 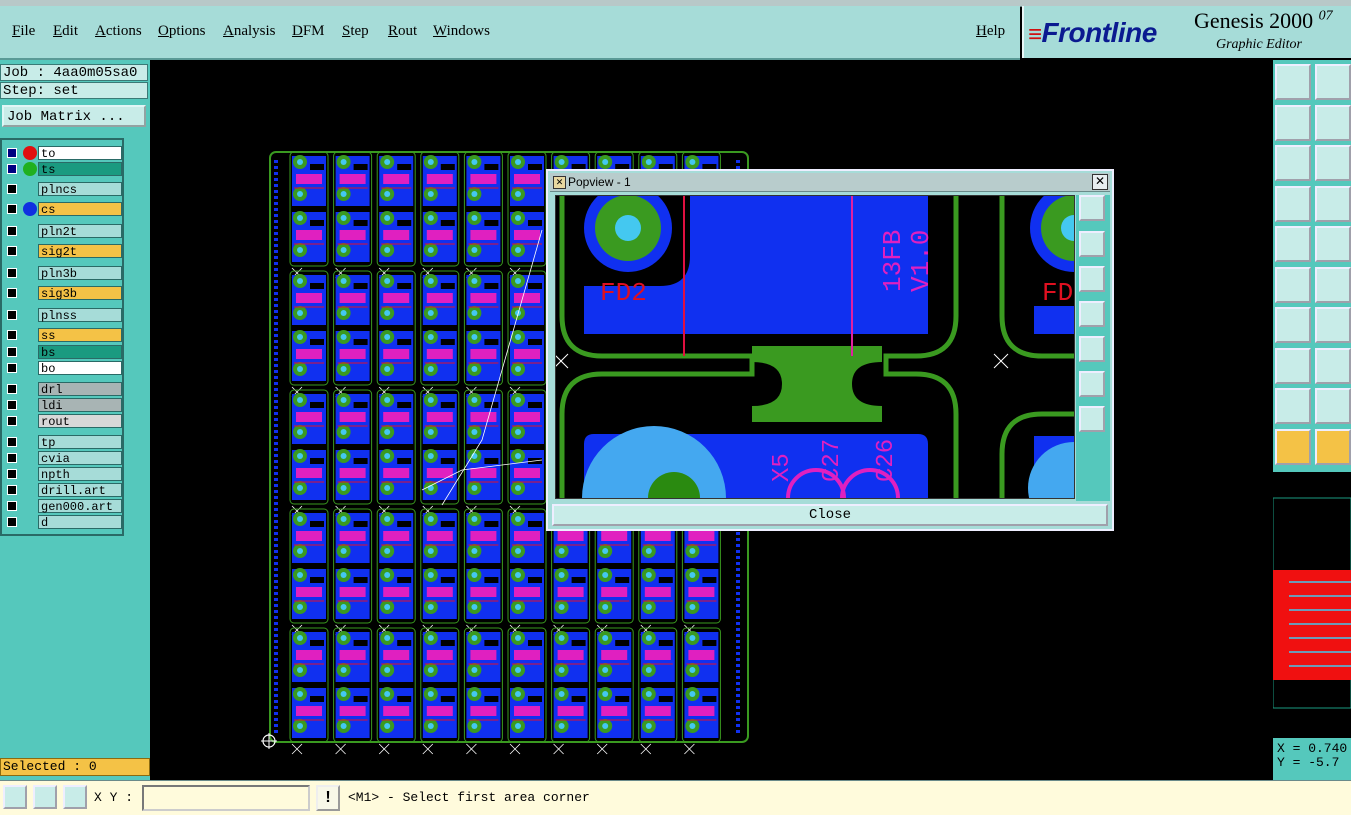 What do you see at coordinates (63, 405) in the screenshot?
I see `layer-row-ldi: ldi` at bounding box center [63, 405].